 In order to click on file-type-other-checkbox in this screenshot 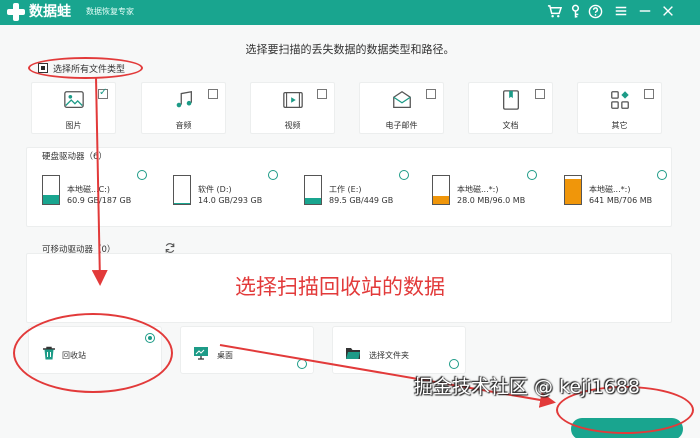, I will do `click(649, 94)`.